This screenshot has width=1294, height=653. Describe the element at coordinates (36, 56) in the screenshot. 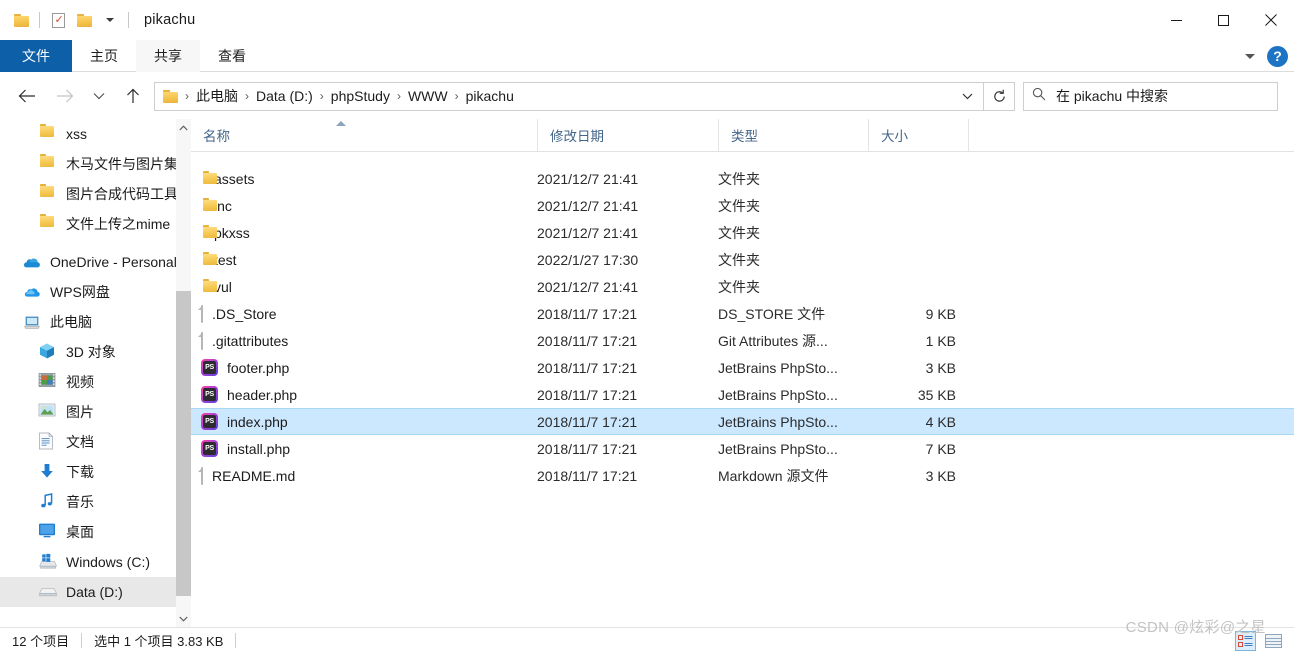

I see `tab-file: 文件` at that location.